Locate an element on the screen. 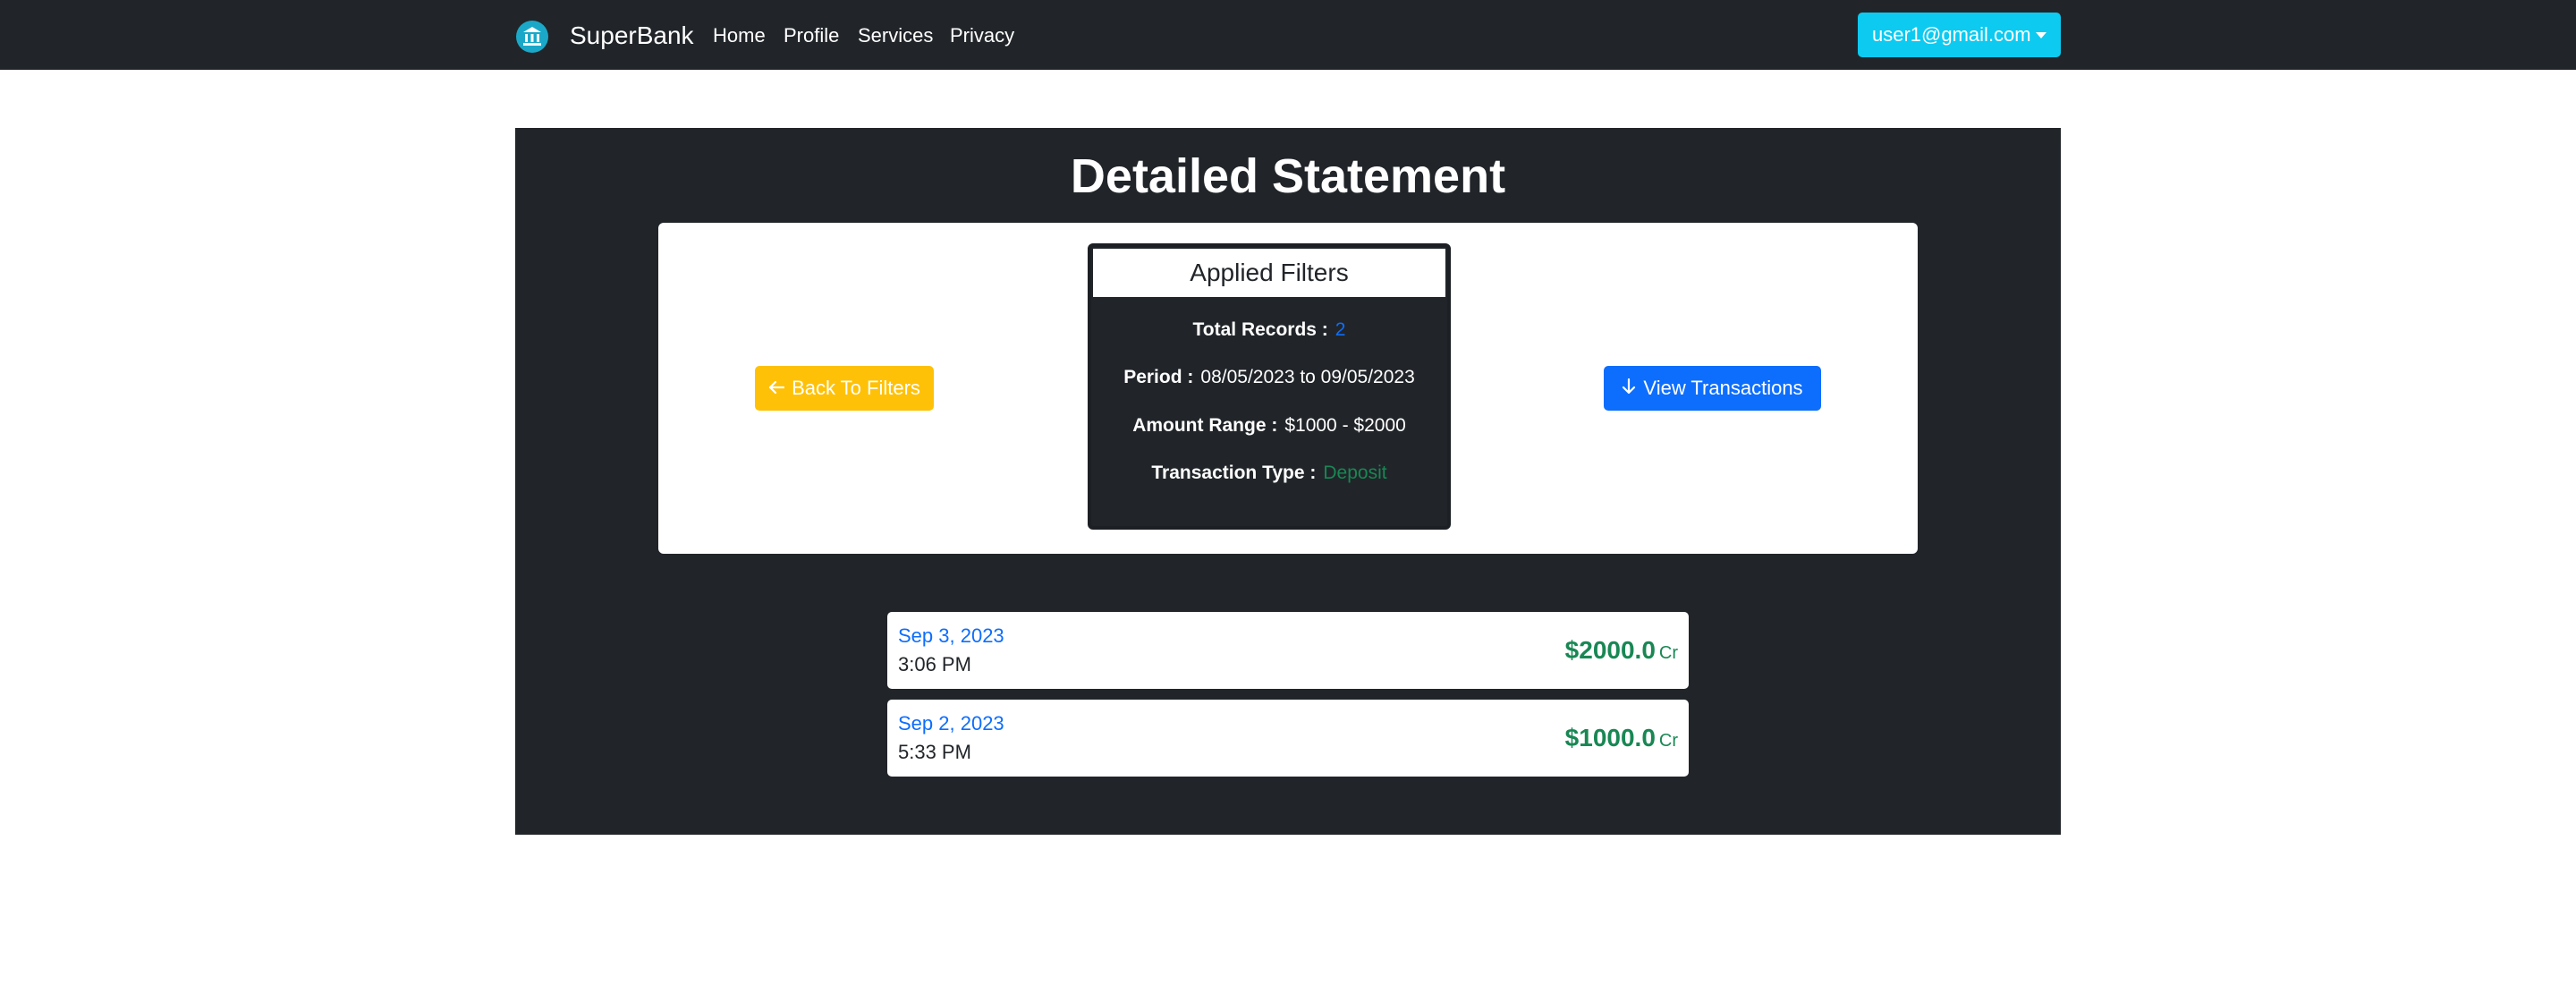  user-dropdown-button: user1@gmail.com is located at coordinates (1959, 35).